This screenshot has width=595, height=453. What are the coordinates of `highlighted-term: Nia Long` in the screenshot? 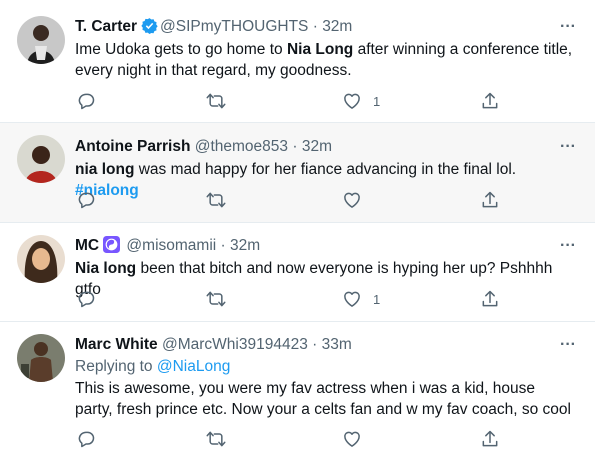 It's located at (320, 49).